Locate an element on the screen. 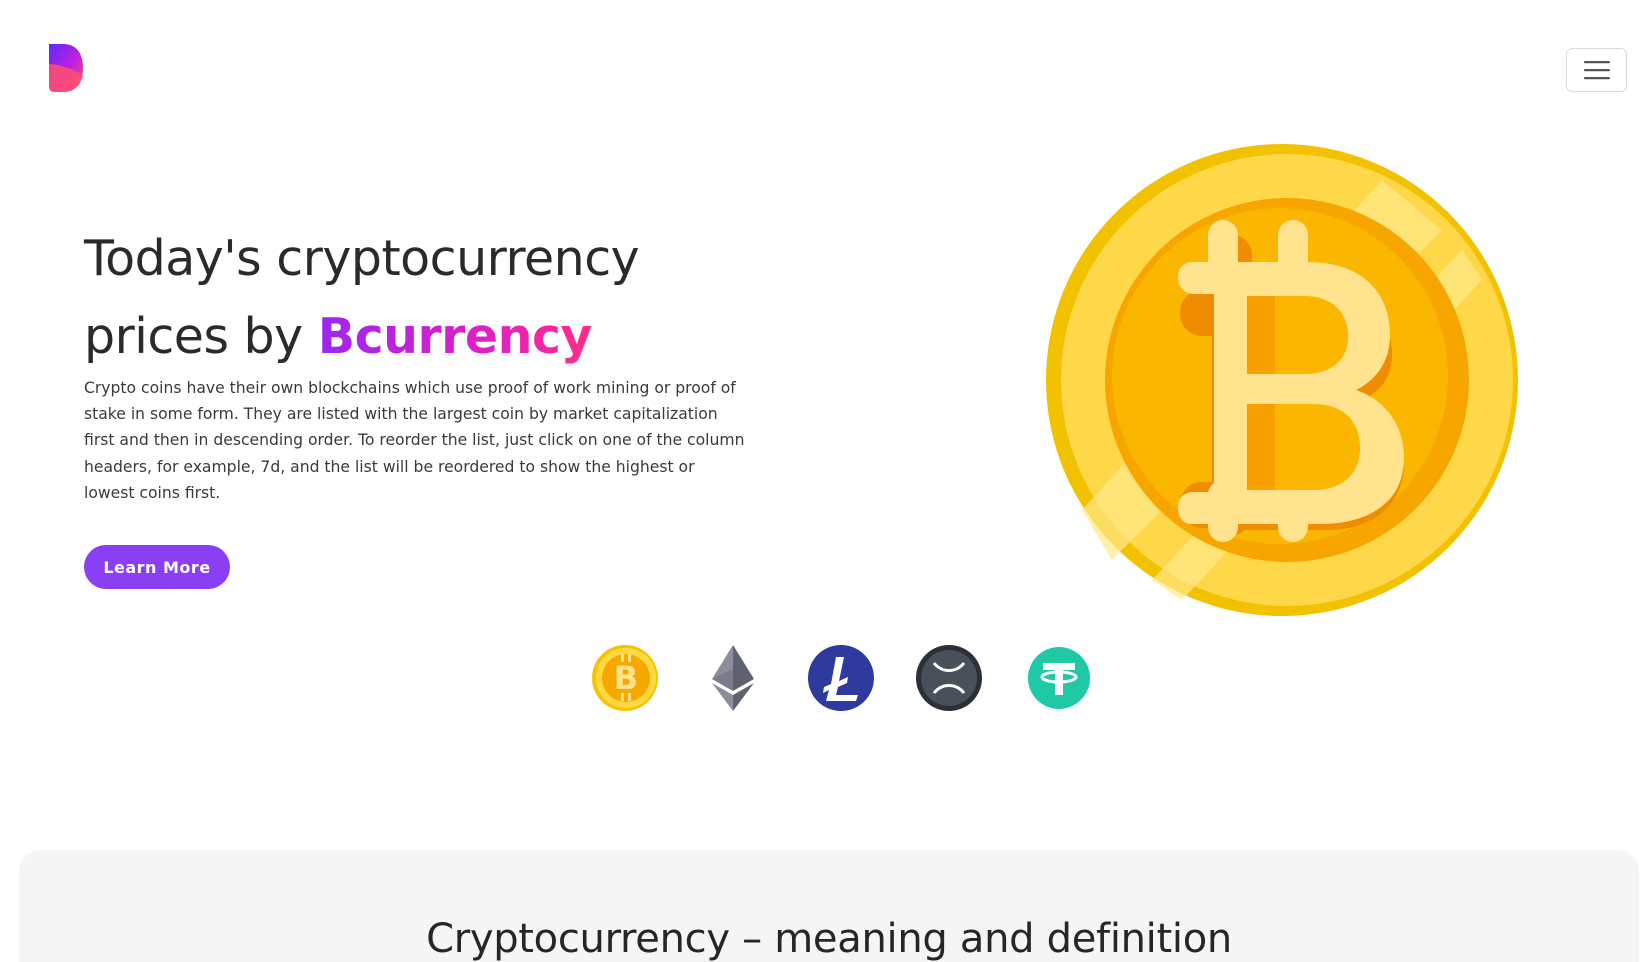  definition-section: Cryptocurrency – meaning and definition is located at coordinates (829, 906).